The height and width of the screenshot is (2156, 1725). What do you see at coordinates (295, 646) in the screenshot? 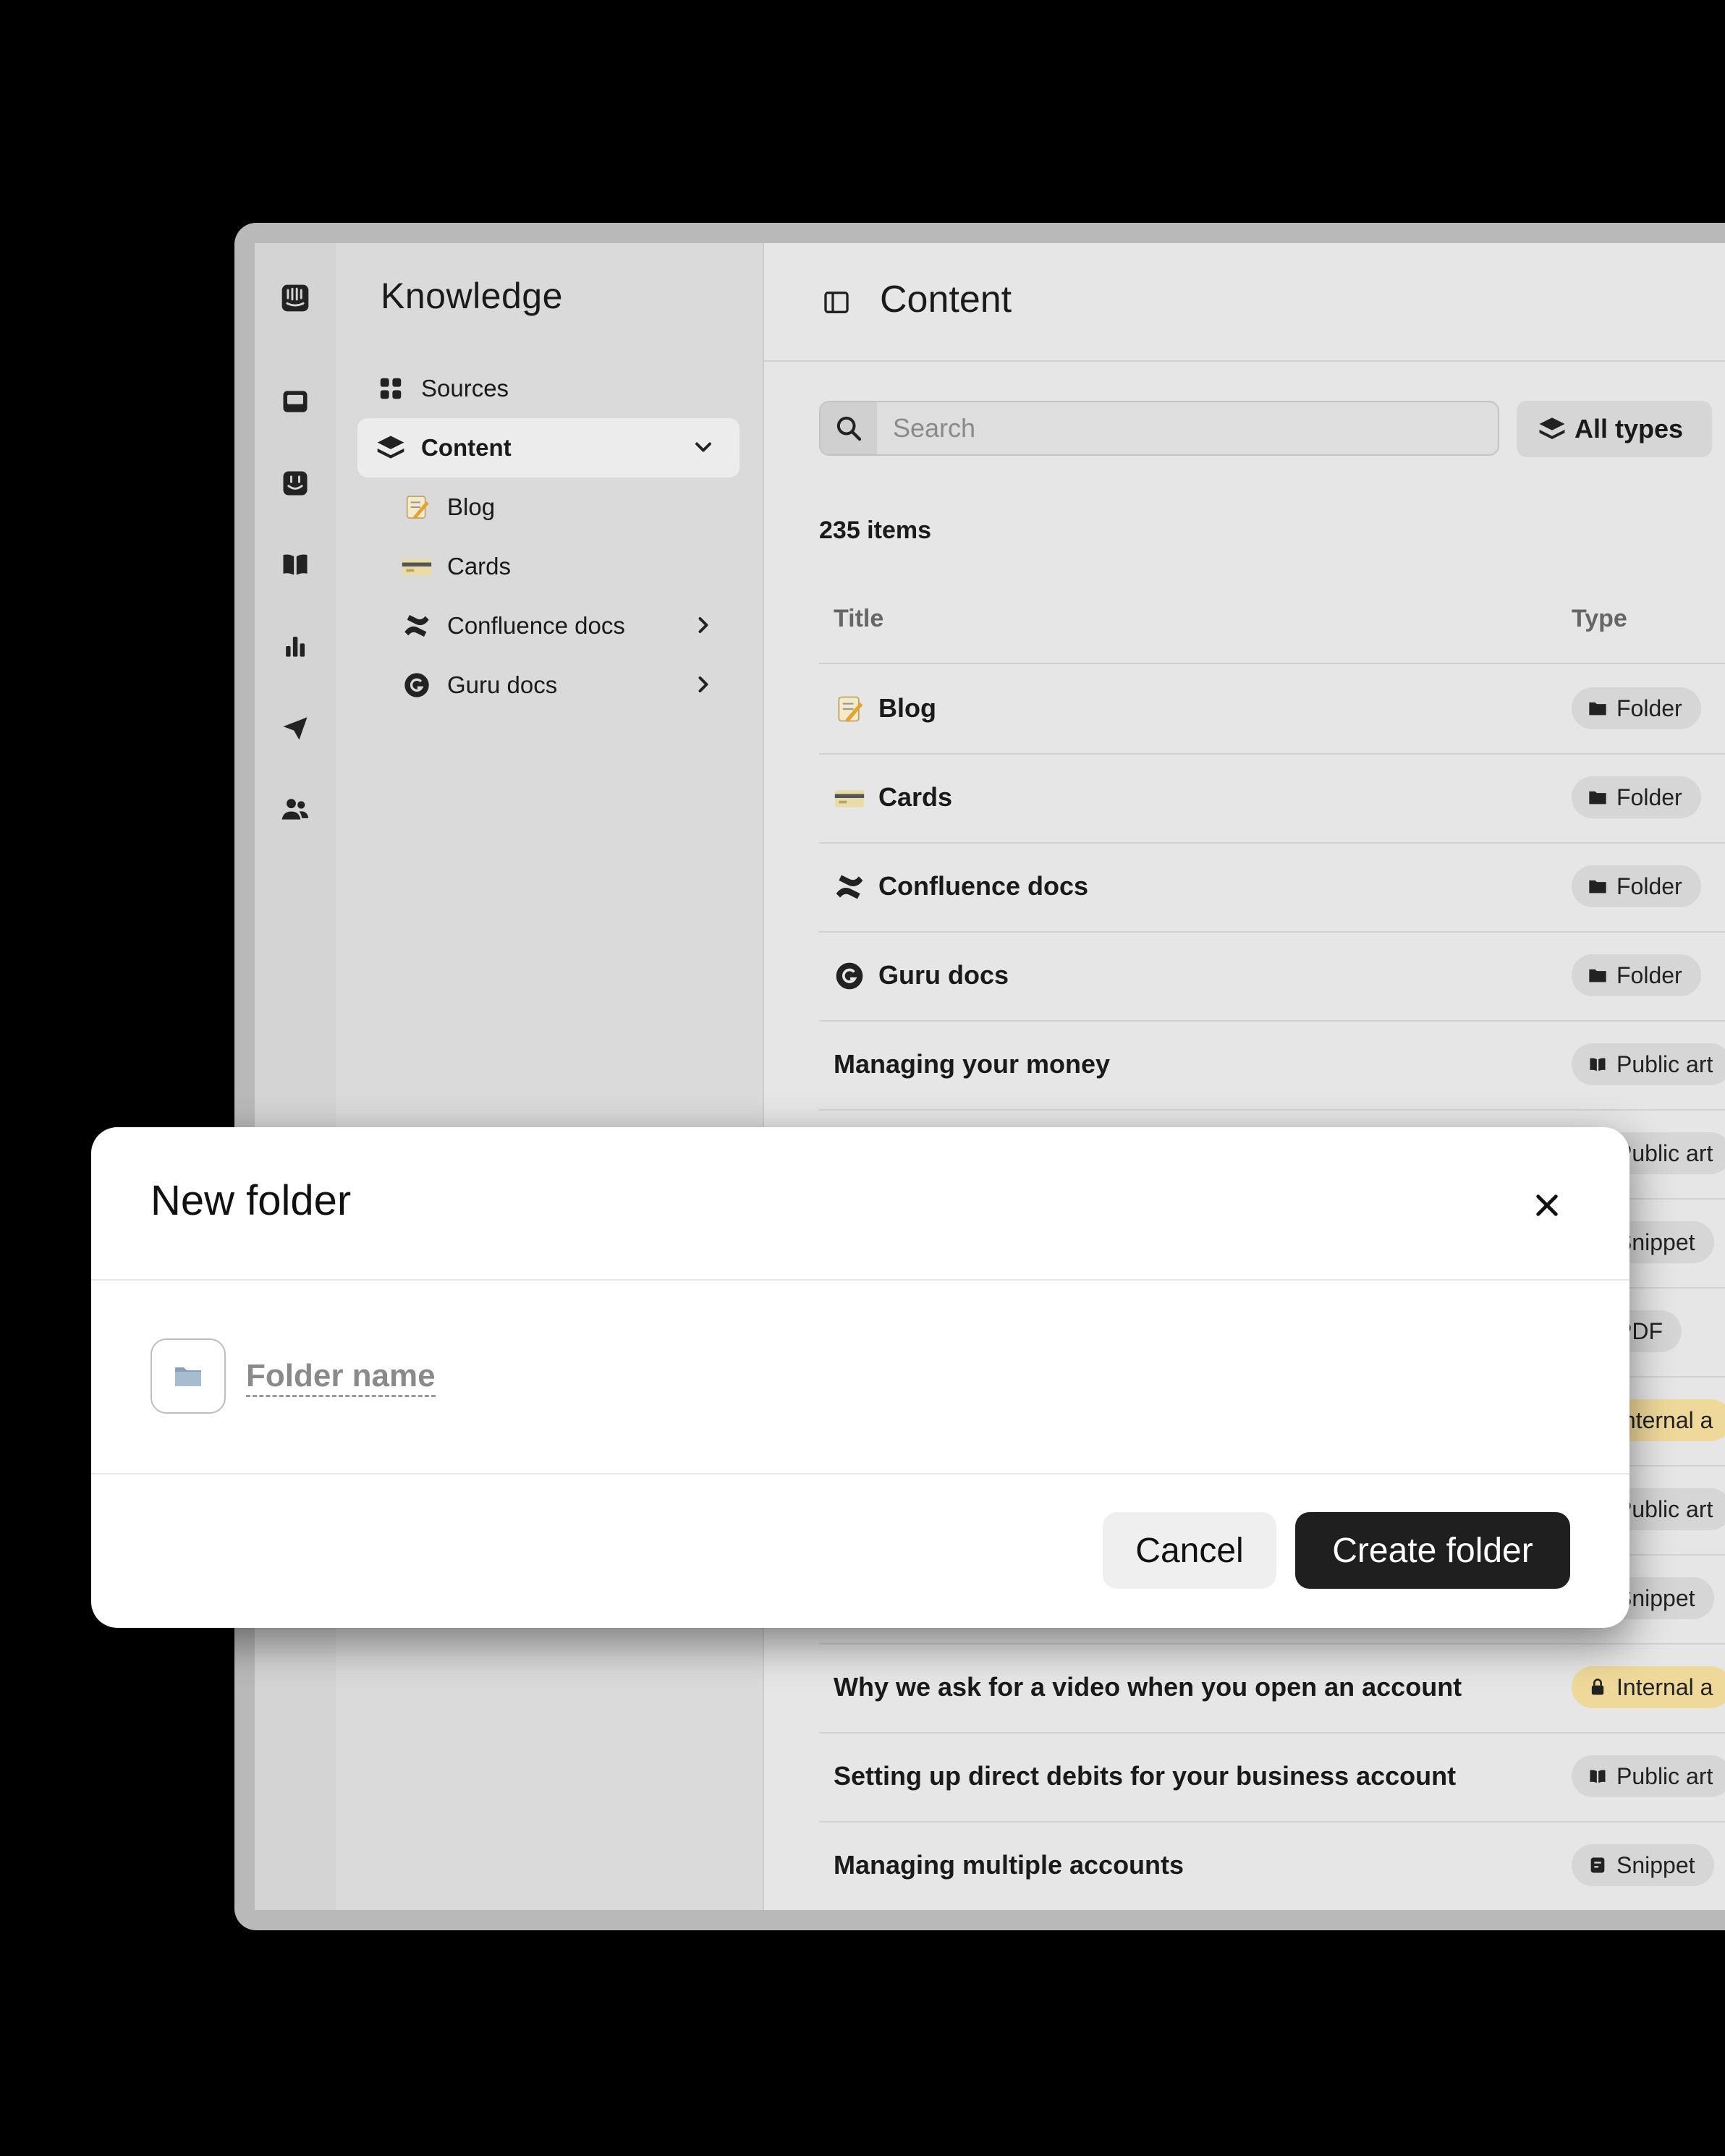
I see `bar-chart-icon` at bounding box center [295, 646].